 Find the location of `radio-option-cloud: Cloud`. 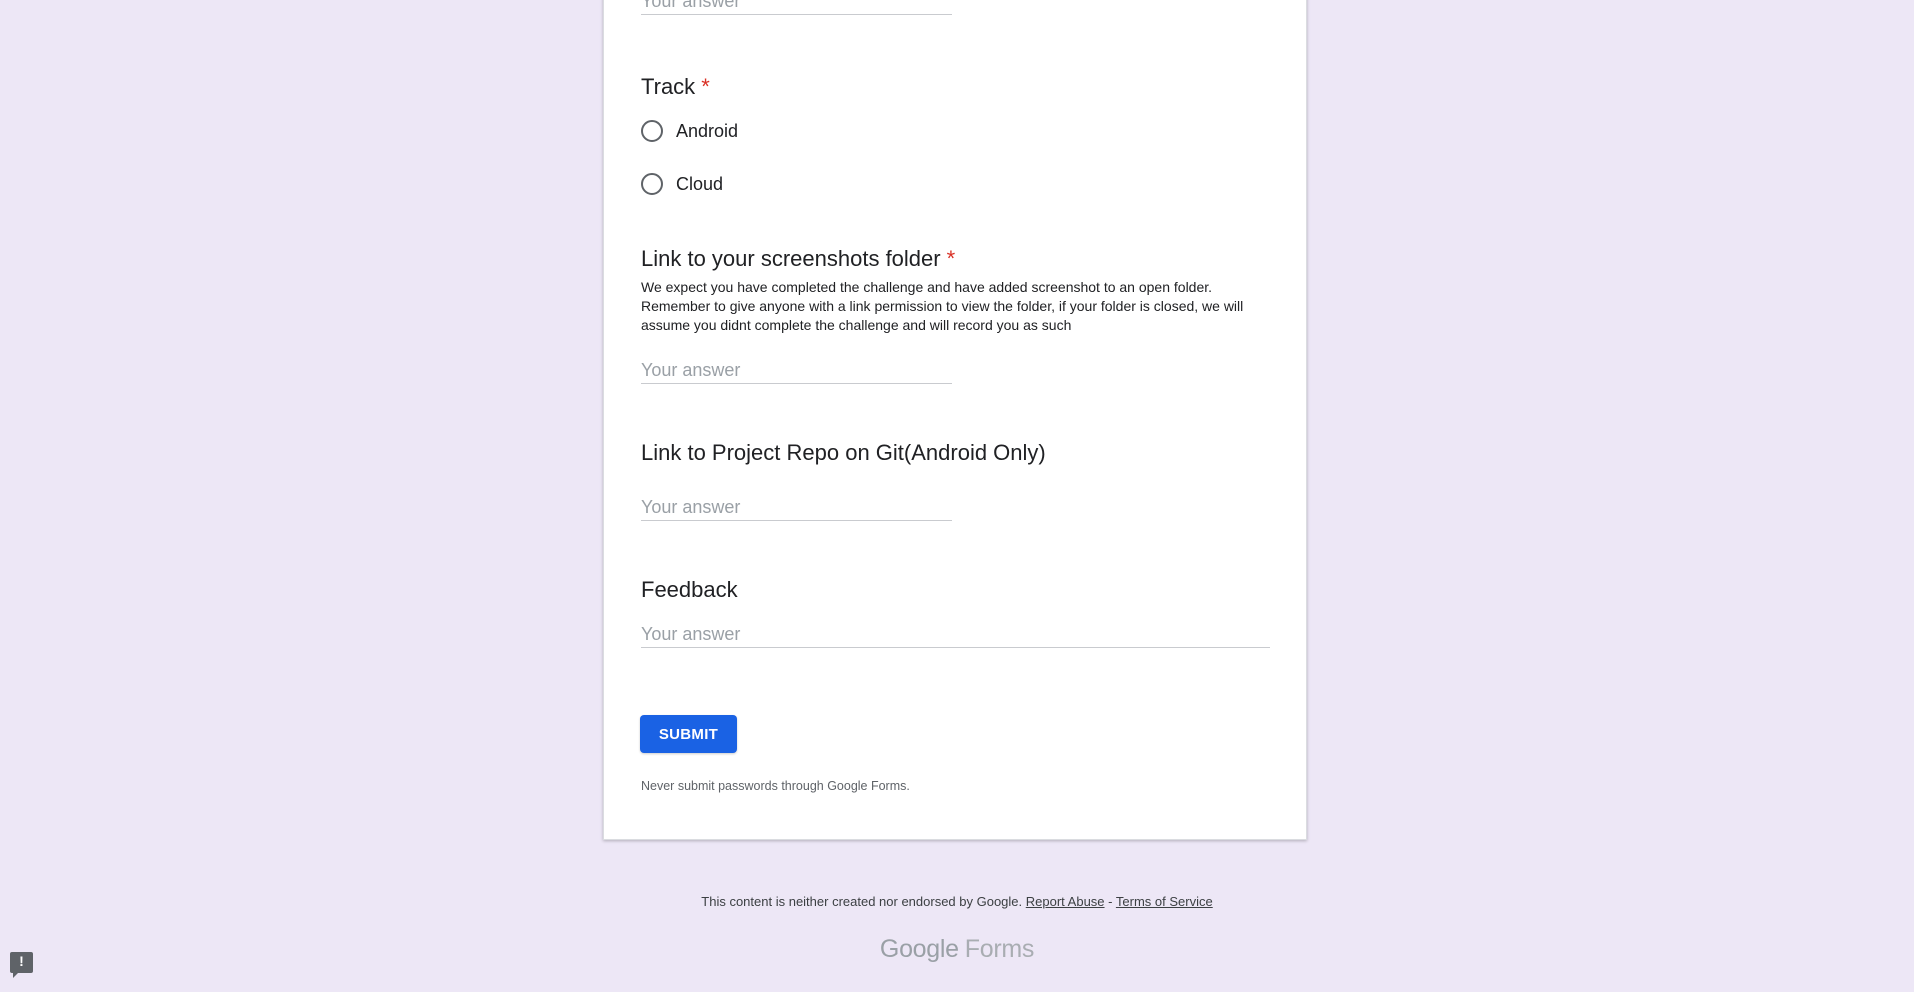

radio-option-cloud: Cloud is located at coordinates (682, 184).